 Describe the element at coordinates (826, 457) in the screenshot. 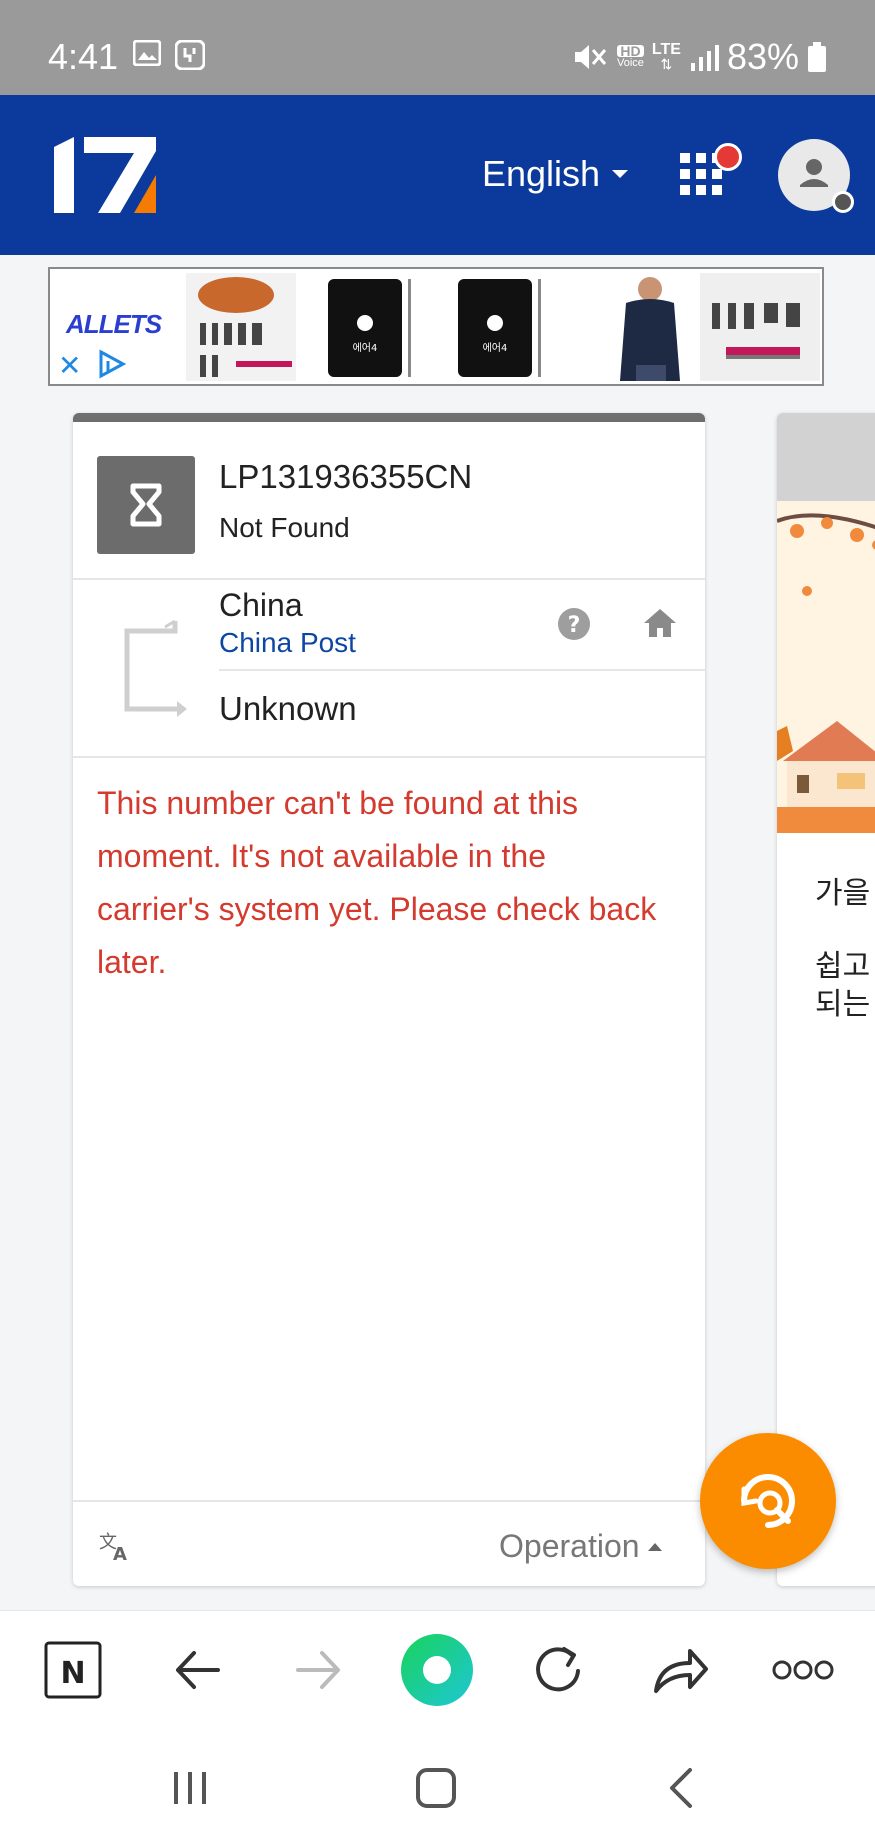

I see `side-card-header` at that location.